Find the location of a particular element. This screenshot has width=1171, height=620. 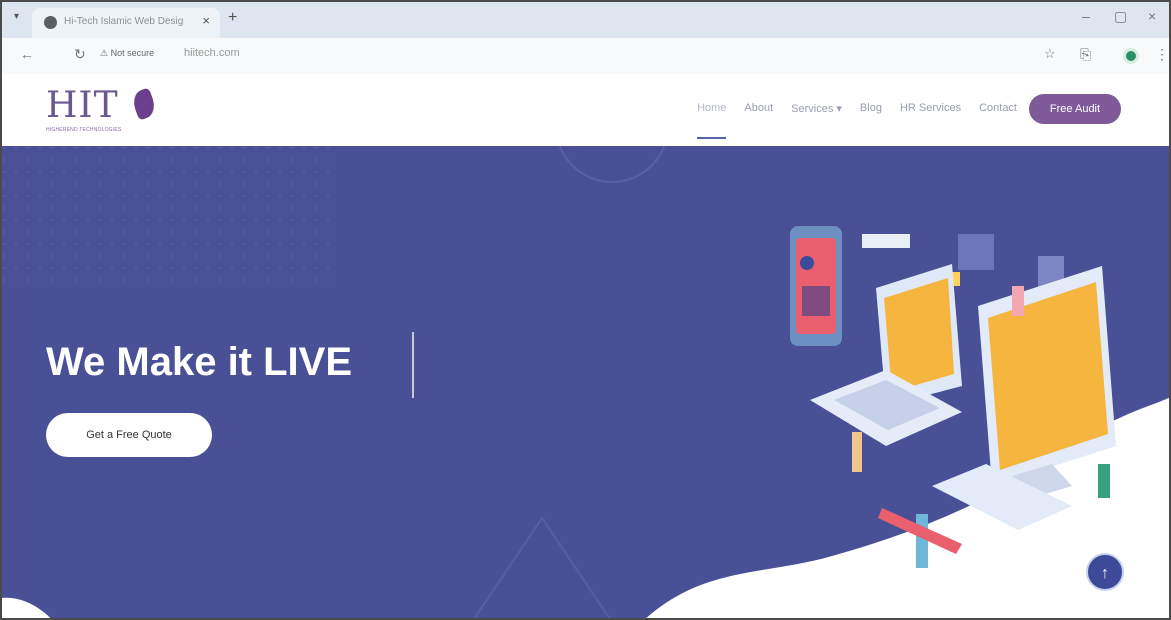

security-label: Not secure is located at coordinates (132, 53).